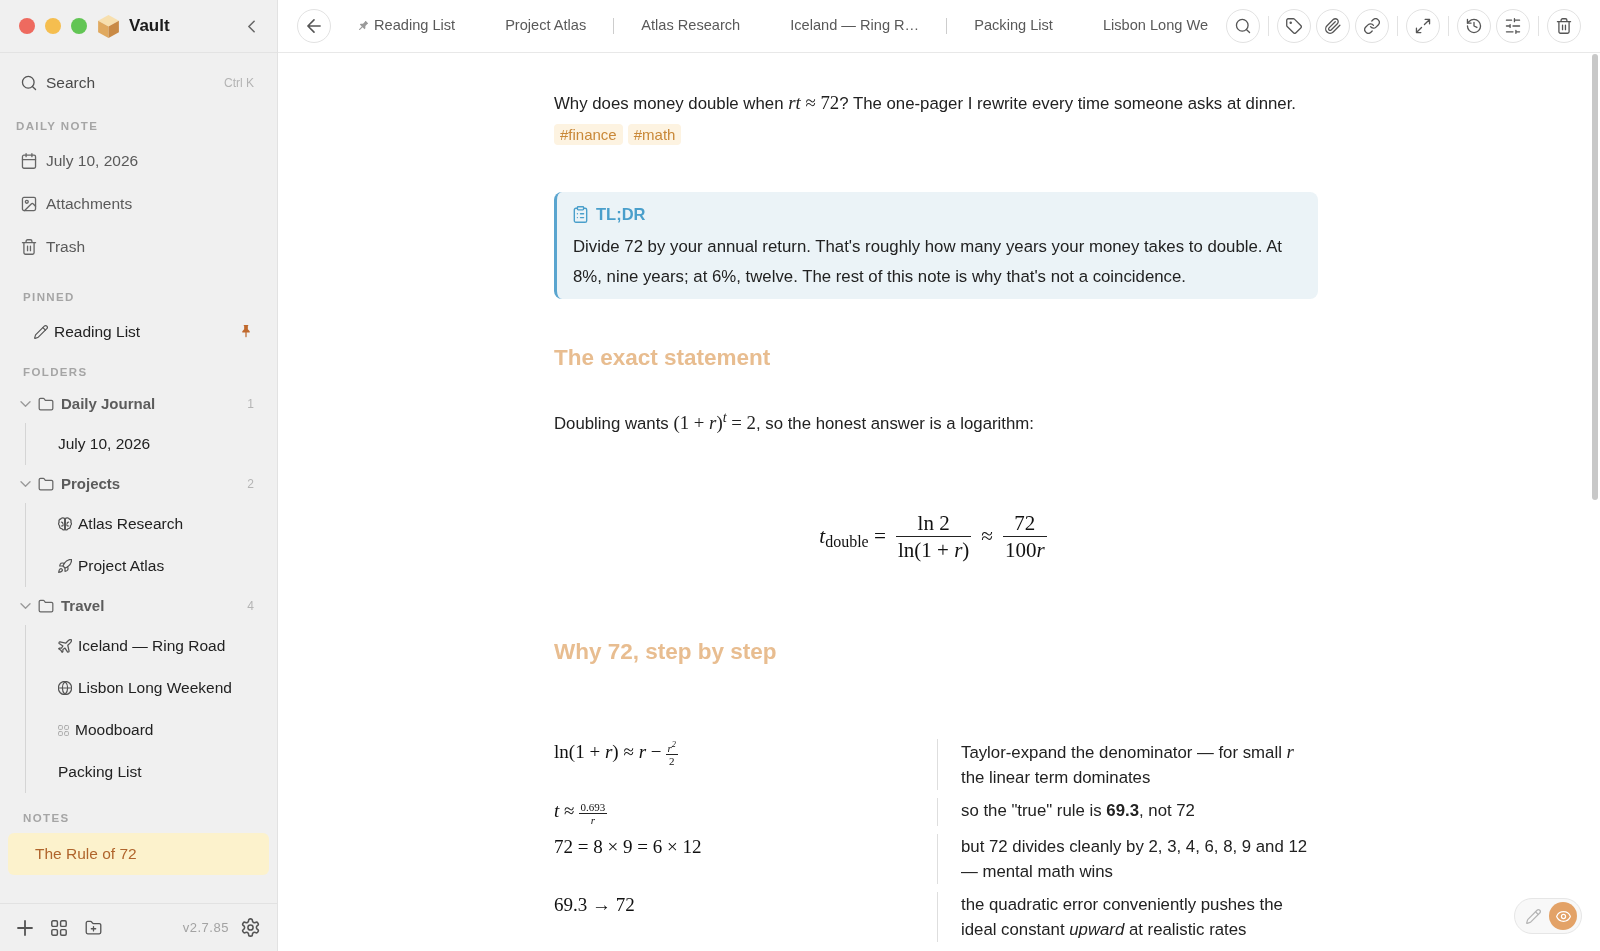  What do you see at coordinates (663, 358) in the screenshot?
I see `section-heading: The exact statement` at bounding box center [663, 358].